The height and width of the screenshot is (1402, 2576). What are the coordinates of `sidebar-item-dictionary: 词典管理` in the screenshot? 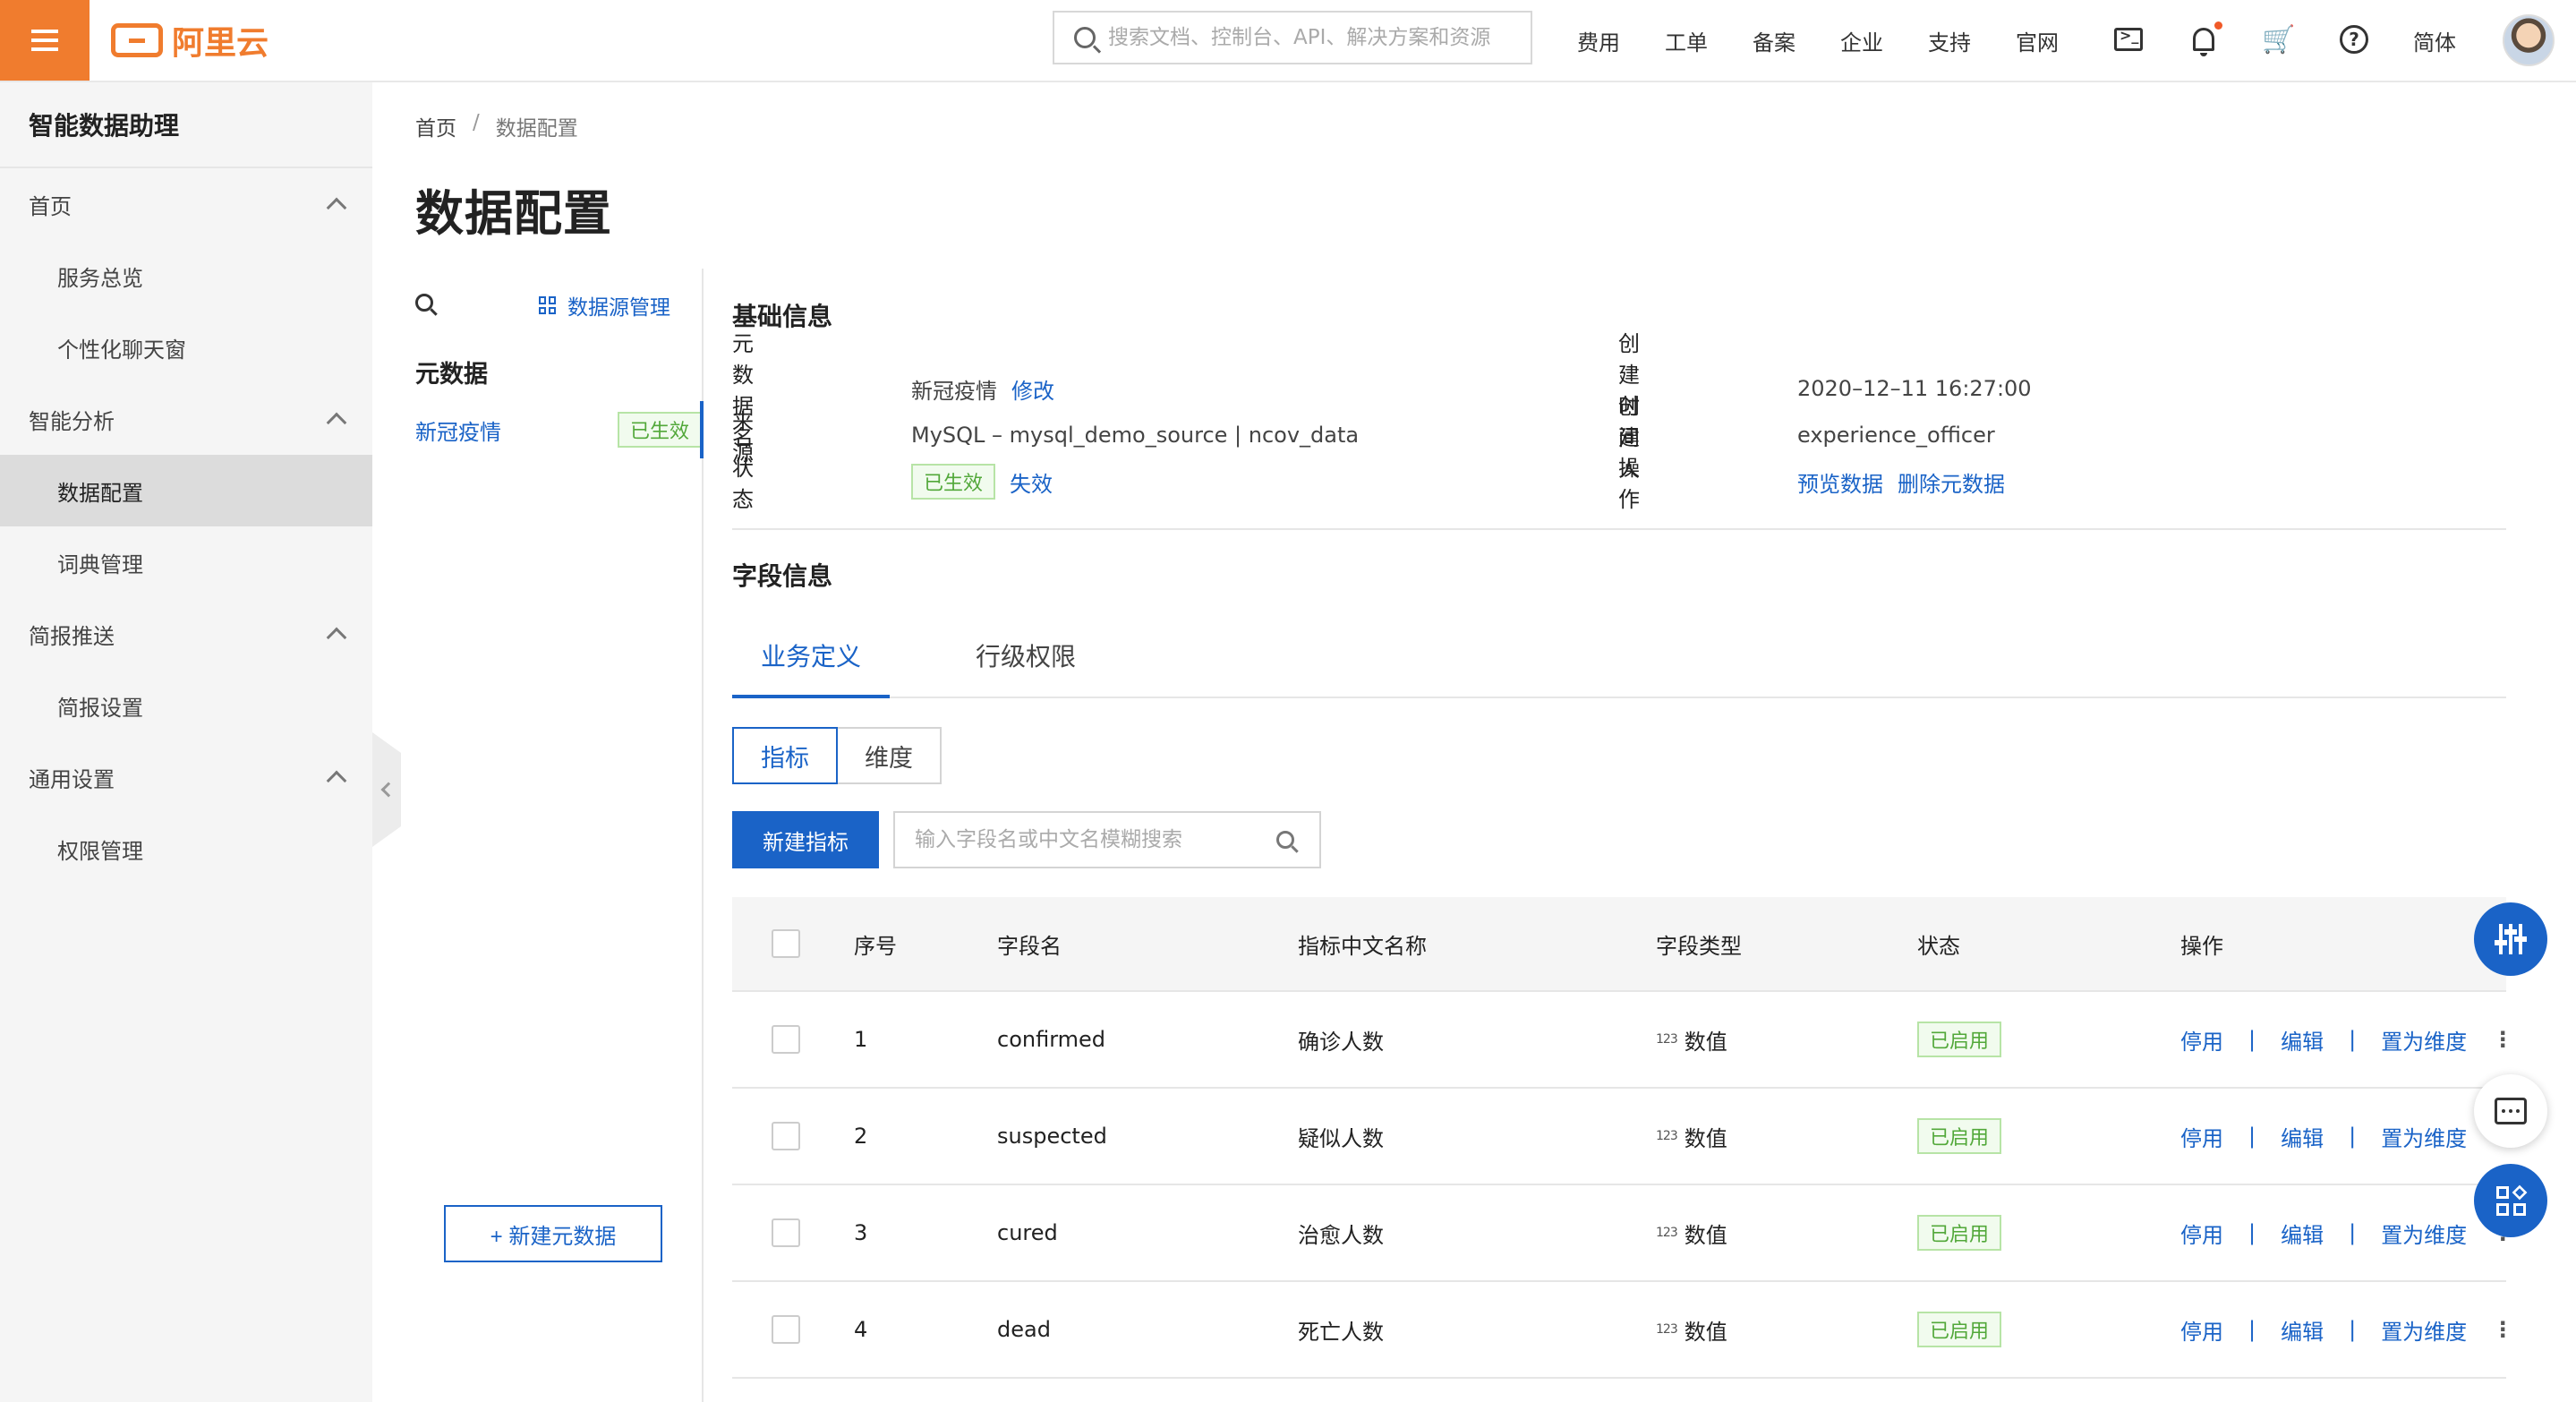 It's located at (186, 562).